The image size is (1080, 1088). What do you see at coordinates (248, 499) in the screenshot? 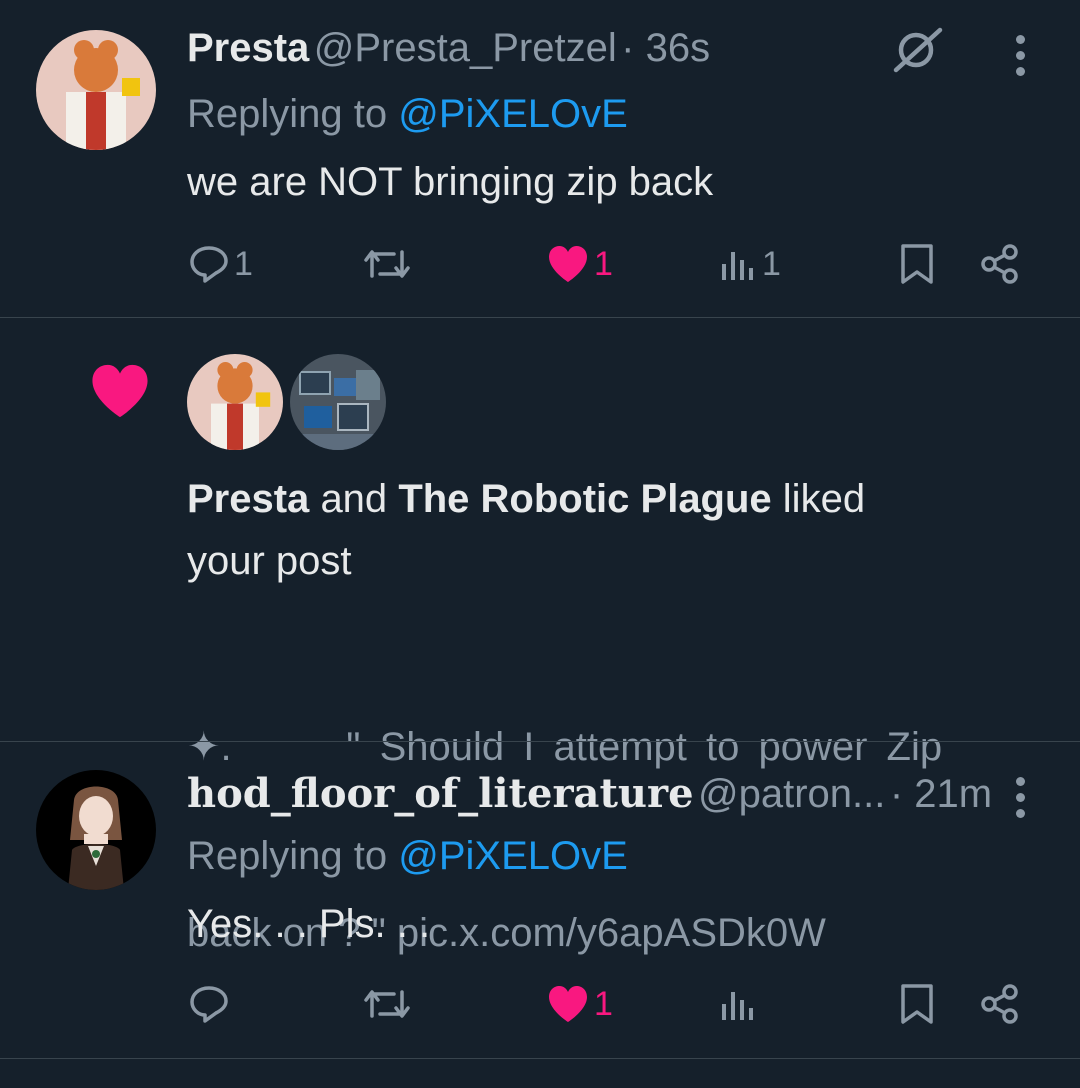
I see `actor-1: Presta` at bounding box center [248, 499].